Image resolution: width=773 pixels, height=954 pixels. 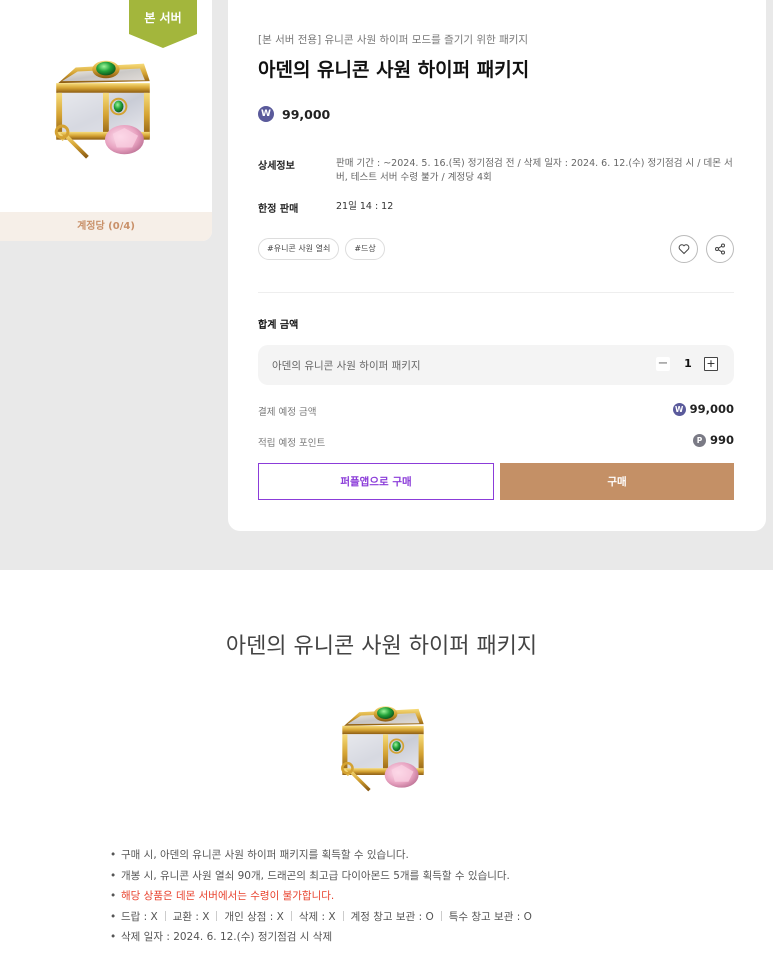 I want to click on product-thumbnail-card: 본 서버 계정당 (0/4), so click(x=106, y=120).